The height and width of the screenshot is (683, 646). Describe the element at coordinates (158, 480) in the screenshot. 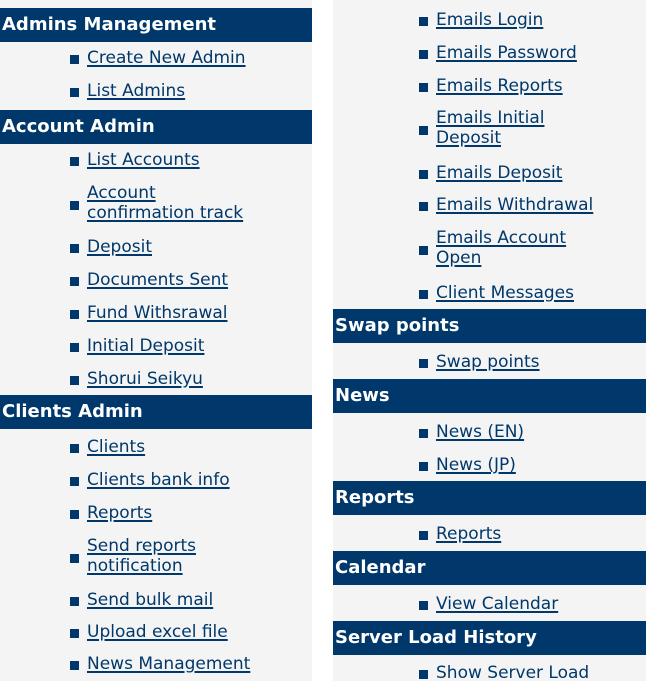

I see `clients-bank-info-link: Clients bank info` at that location.